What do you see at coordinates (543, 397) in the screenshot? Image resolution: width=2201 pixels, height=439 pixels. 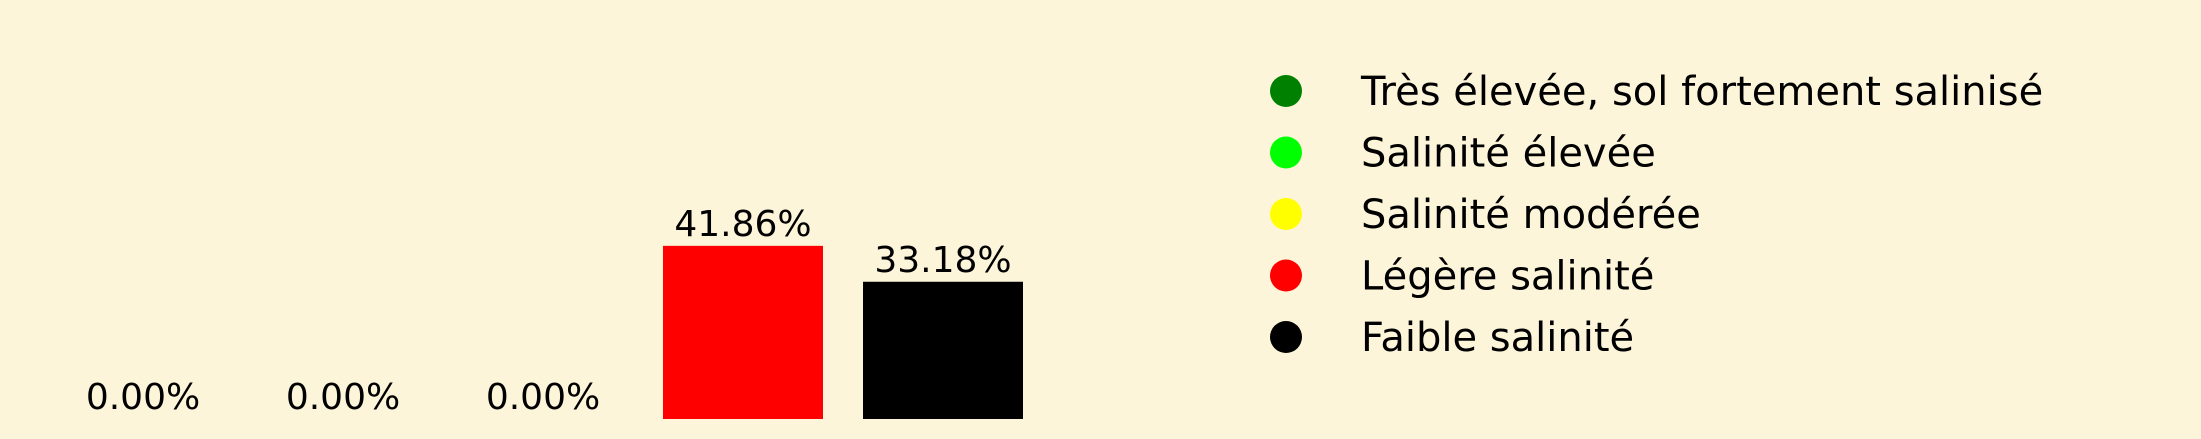 I see `bar-value-label-3: 0.00%` at bounding box center [543, 397].